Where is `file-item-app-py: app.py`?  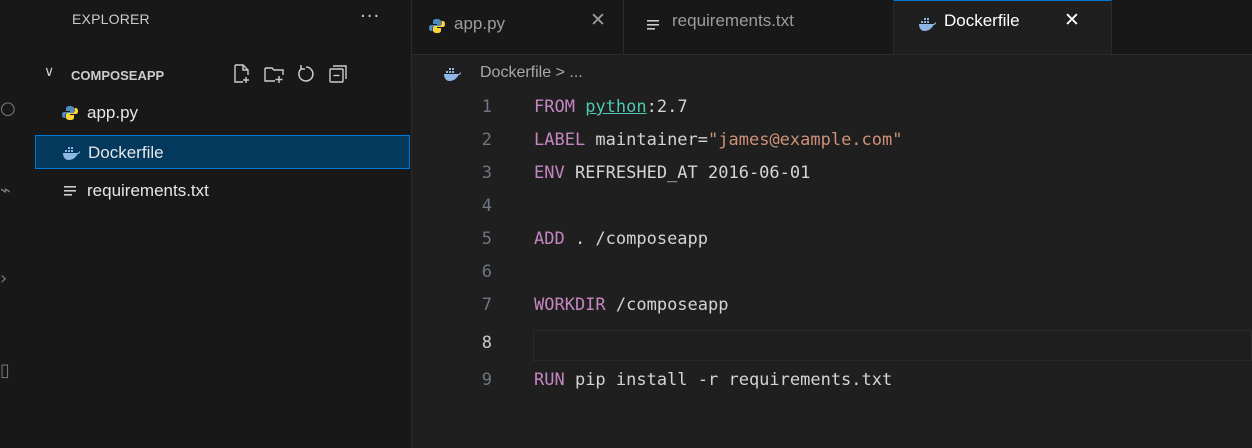 file-item-app-py: app.py is located at coordinates (222, 113).